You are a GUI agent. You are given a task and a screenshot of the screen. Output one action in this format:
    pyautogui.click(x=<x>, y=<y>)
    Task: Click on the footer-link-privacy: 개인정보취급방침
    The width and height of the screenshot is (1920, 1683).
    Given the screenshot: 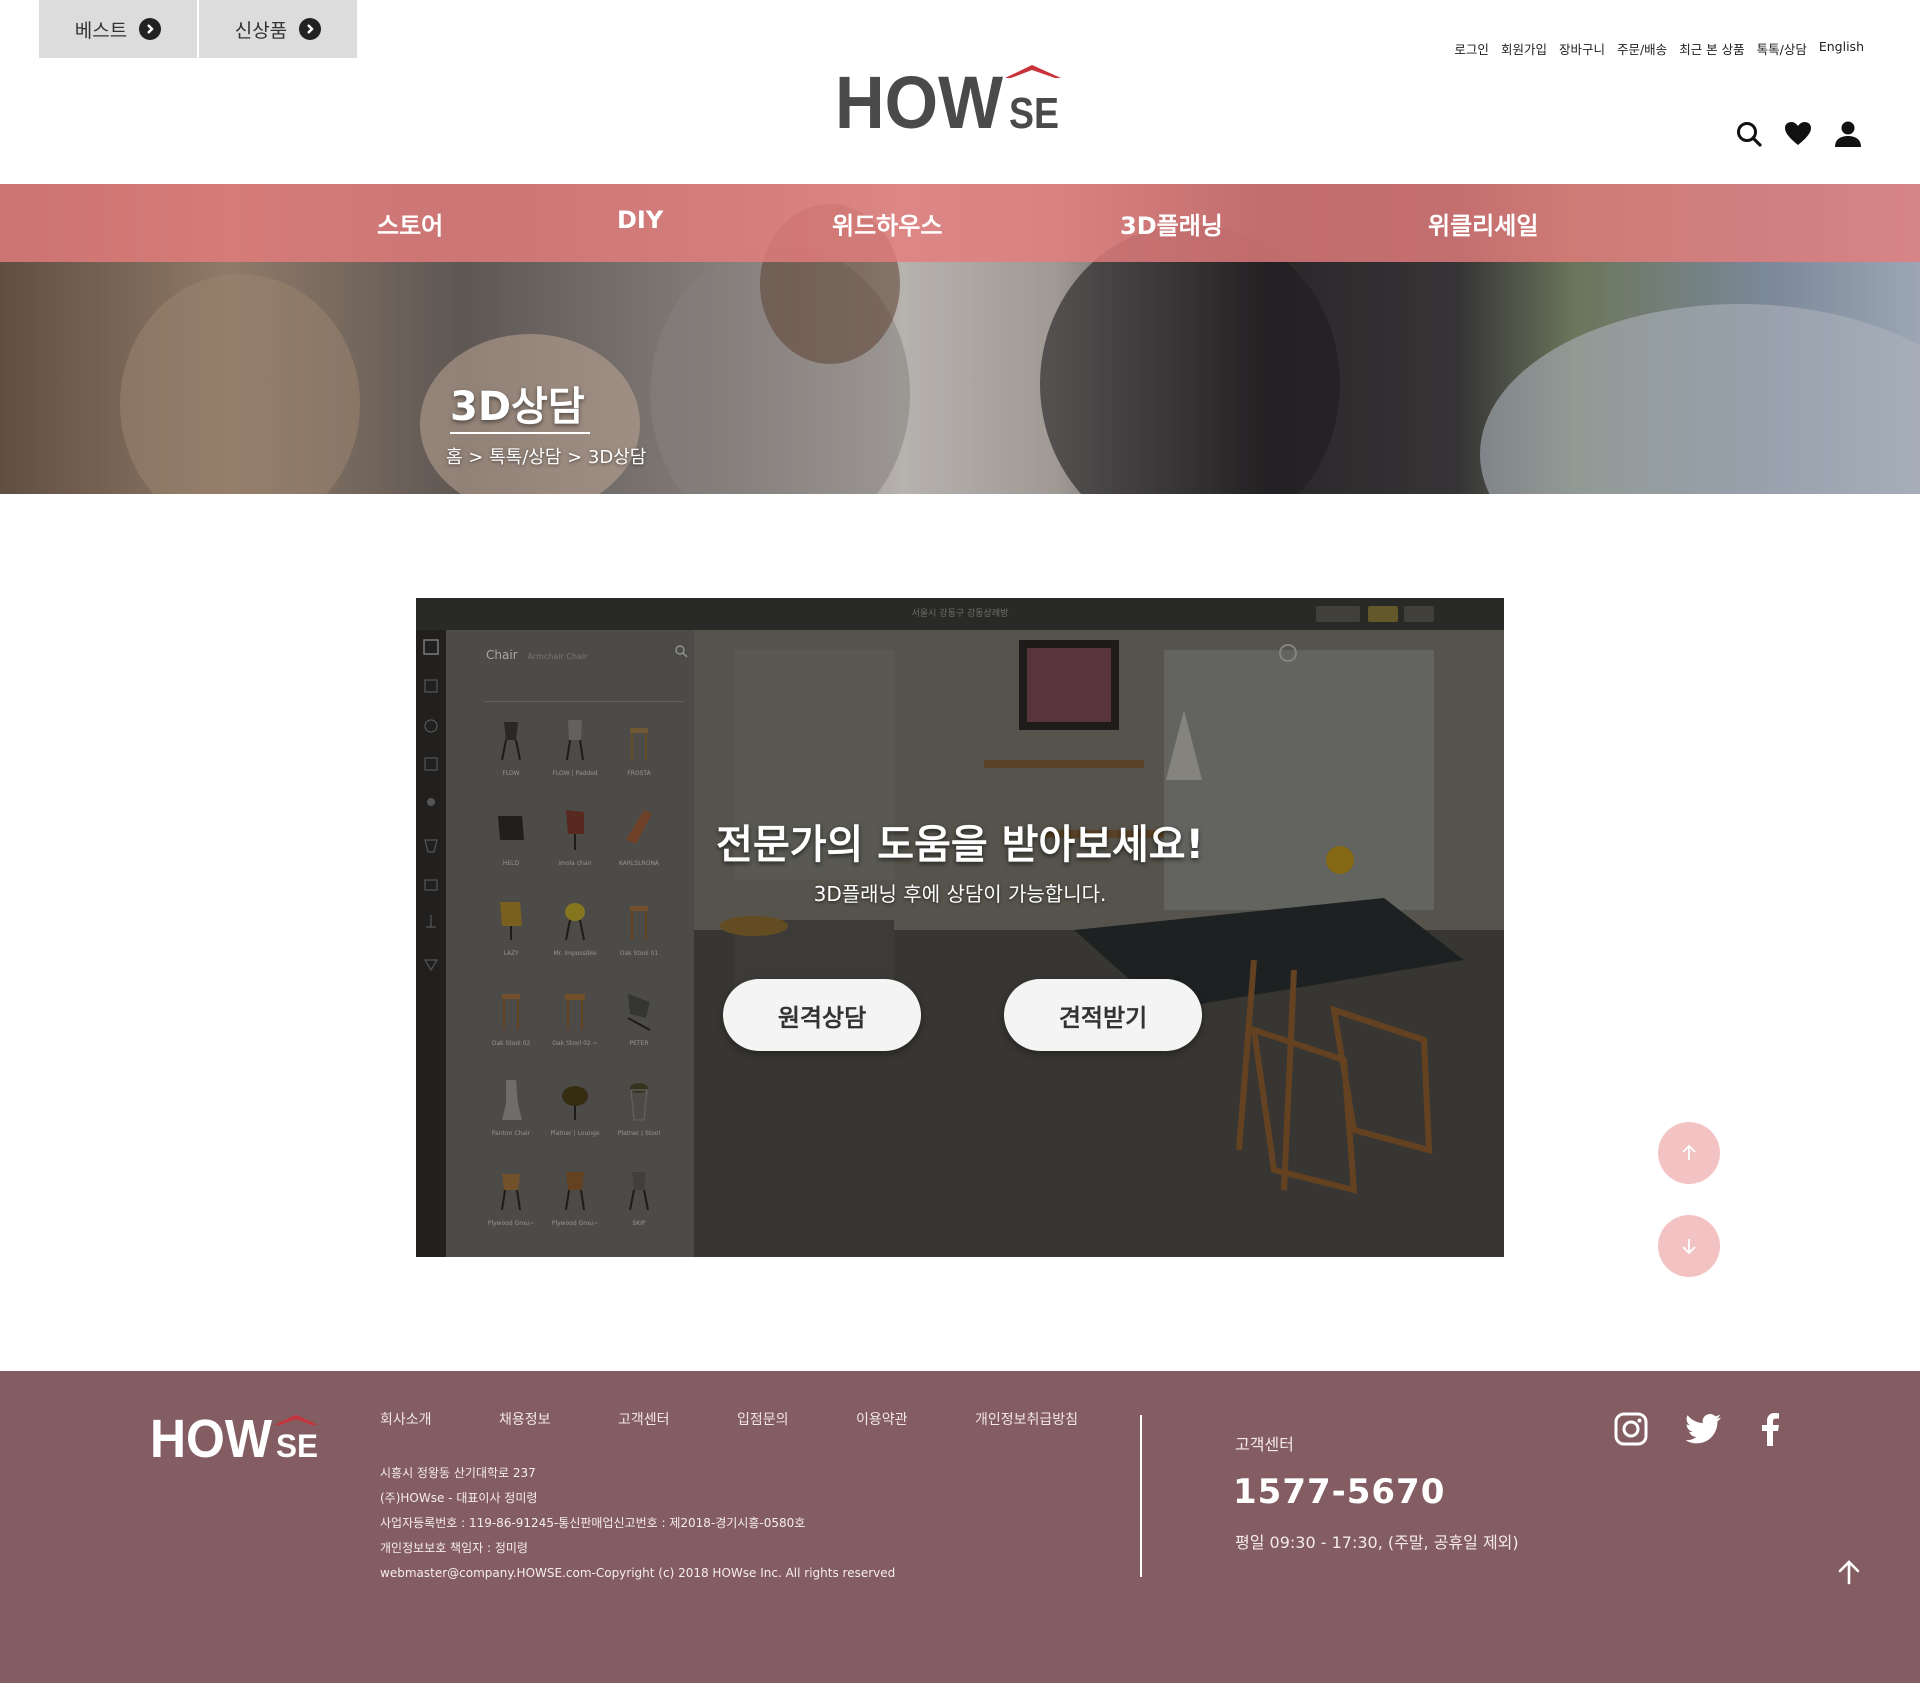 What is the action you would take?
    pyautogui.click(x=1026, y=1419)
    